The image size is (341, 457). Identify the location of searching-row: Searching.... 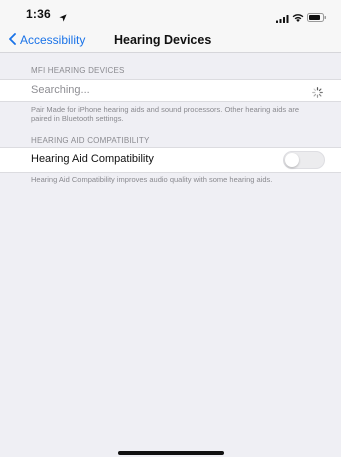
(170, 90).